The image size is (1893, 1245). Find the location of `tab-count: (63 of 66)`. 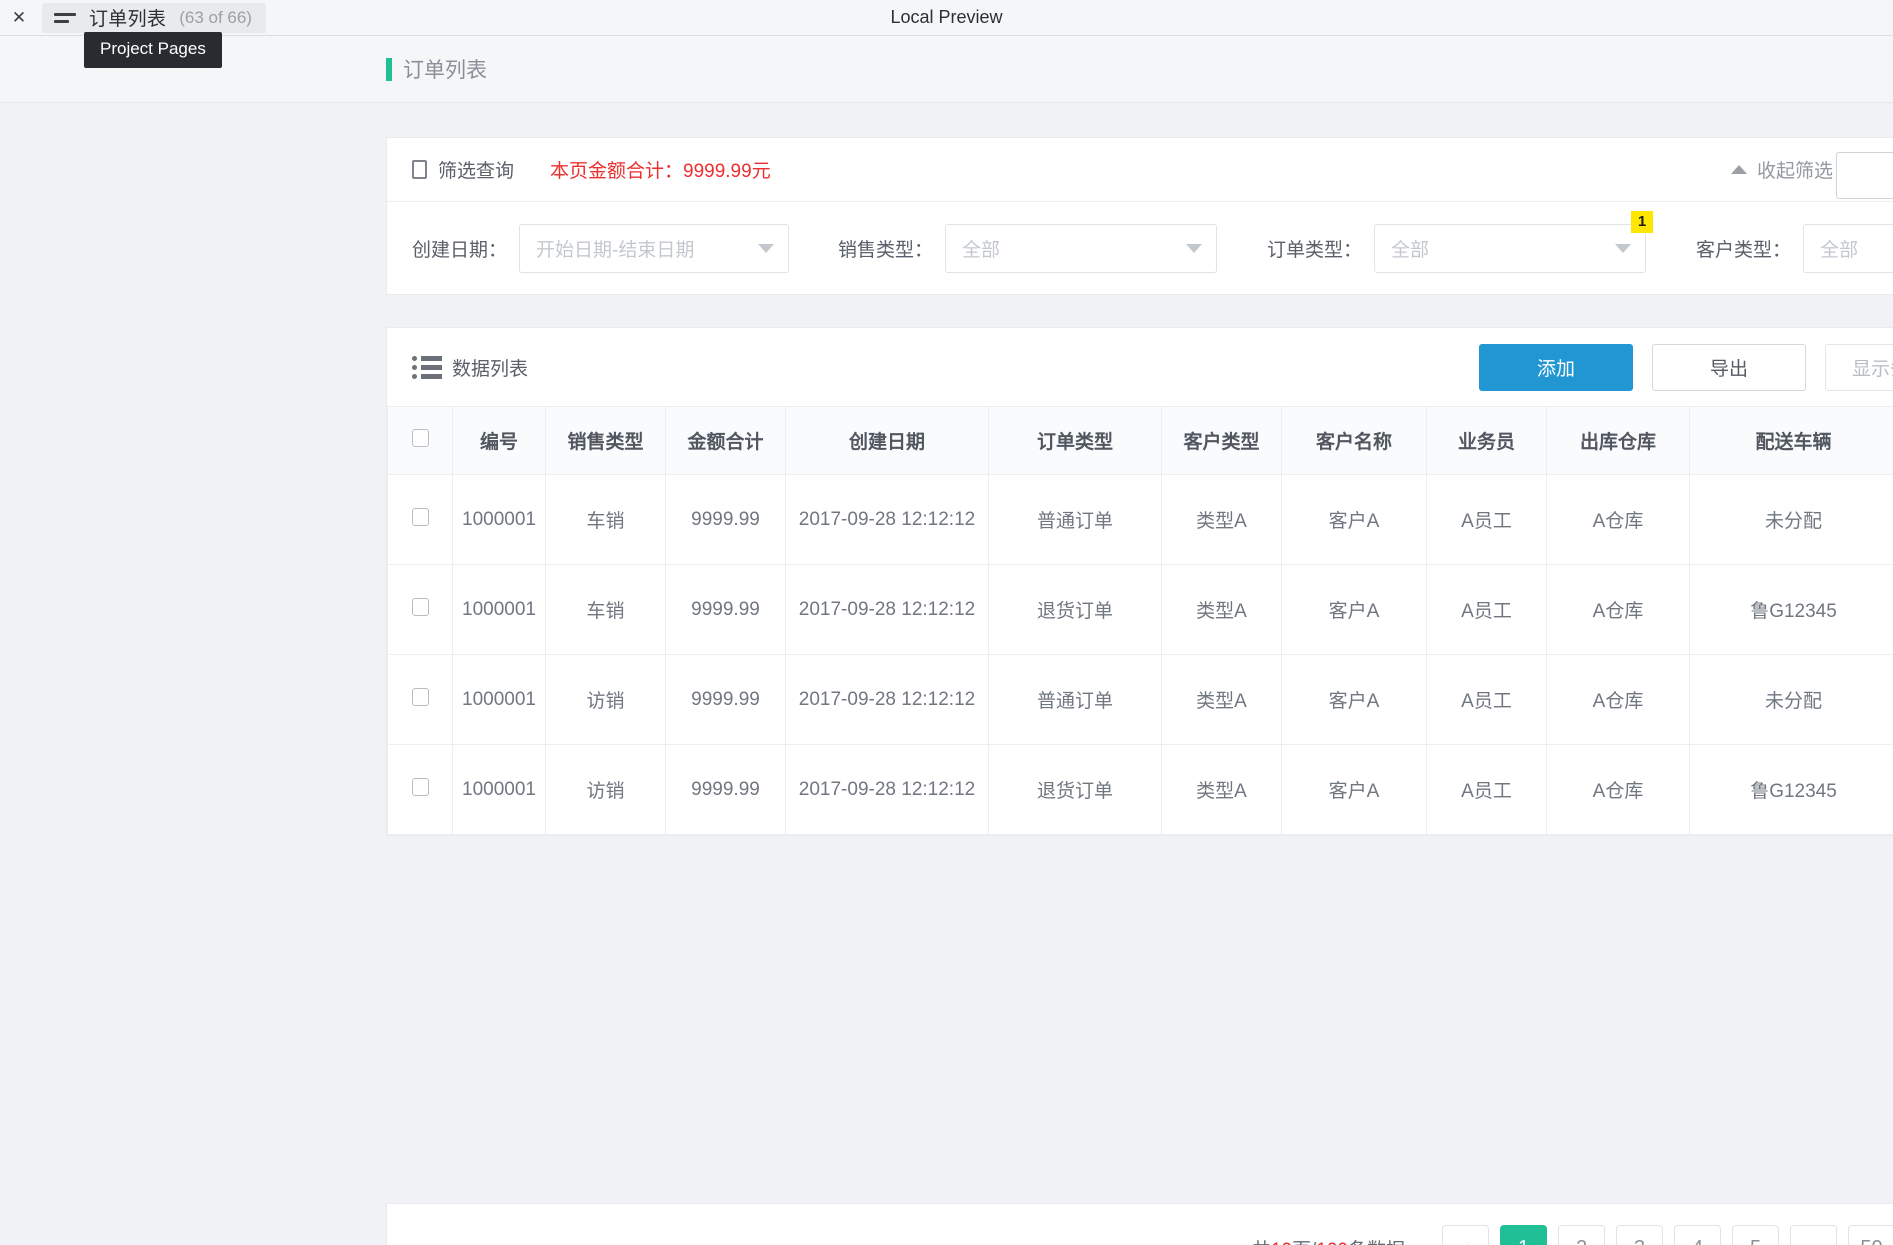

tab-count: (63 of 66) is located at coordinates (215, 17).